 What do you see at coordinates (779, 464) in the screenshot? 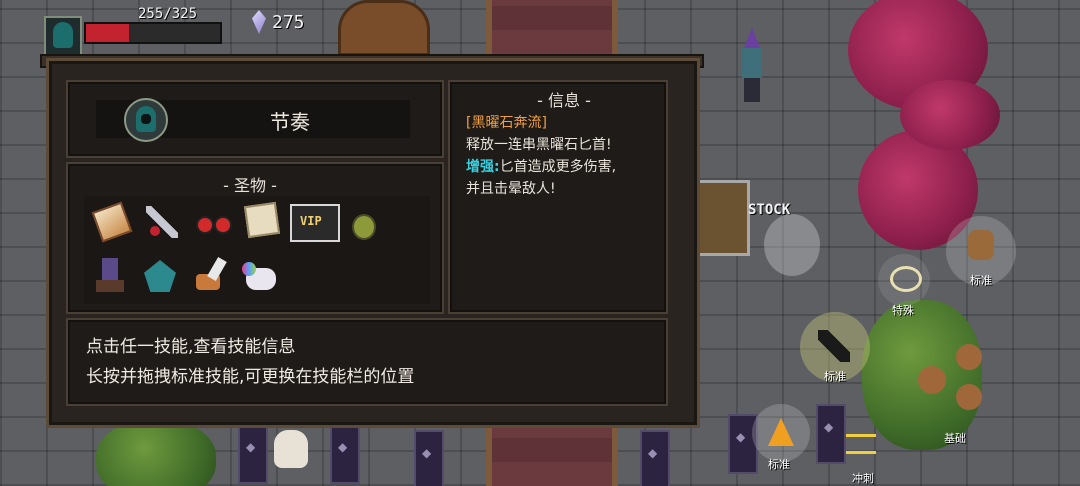
I see `skill-label-standard-bottom: 标准` at bounding box center [779, 464].